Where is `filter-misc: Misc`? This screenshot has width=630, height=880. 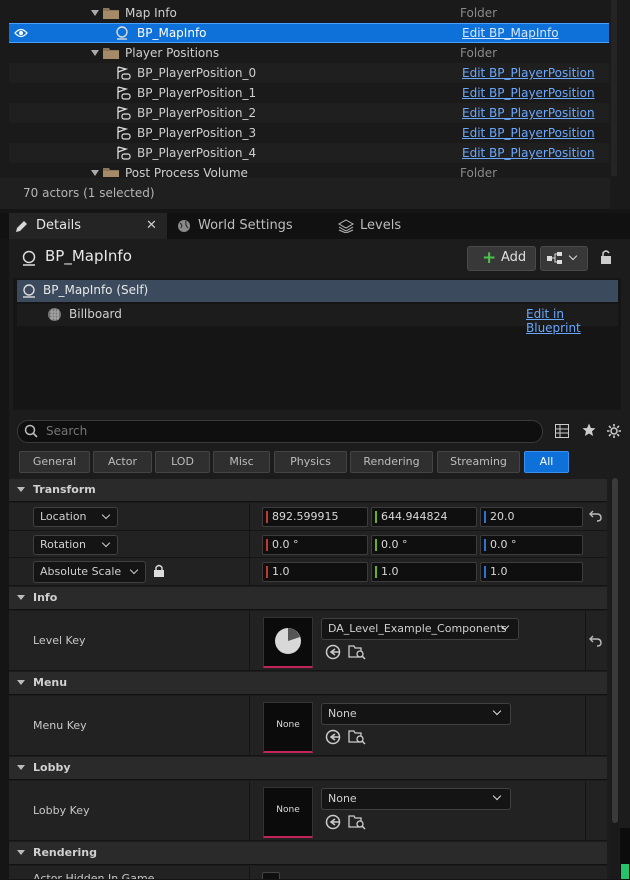 filter-misc: Misc is located at coordinates (241, 462).